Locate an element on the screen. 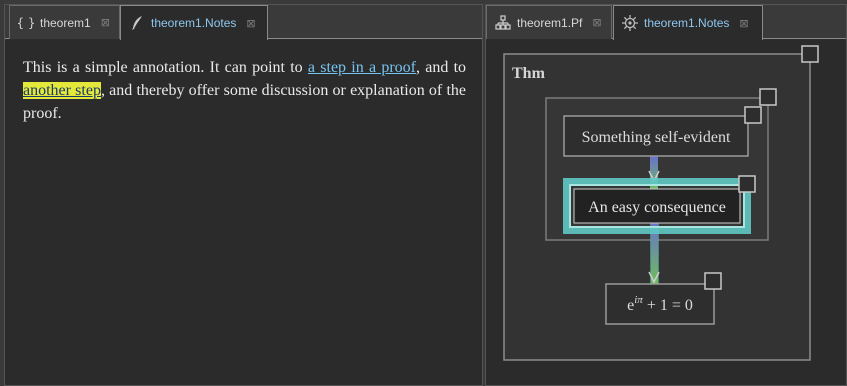  tab-theorem1-notes-graph: theorem1.Notes ⊠ is located at coordinates (688, 22).